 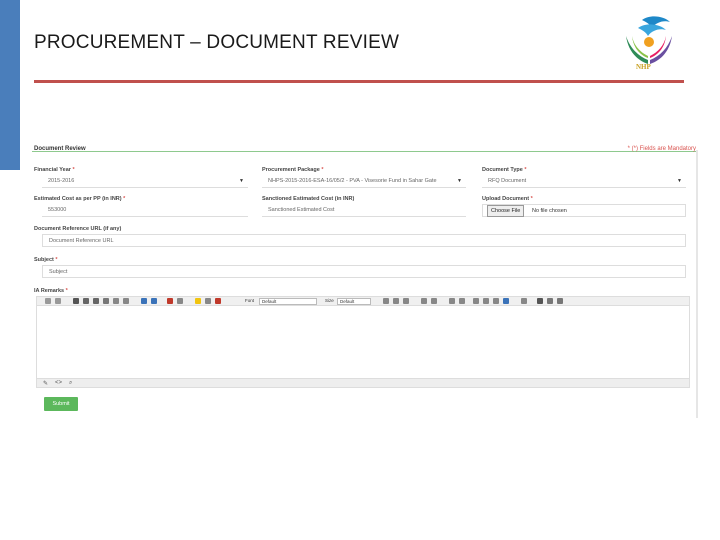 I want to click on form-title: Document Review, so click(x=60, y=149).